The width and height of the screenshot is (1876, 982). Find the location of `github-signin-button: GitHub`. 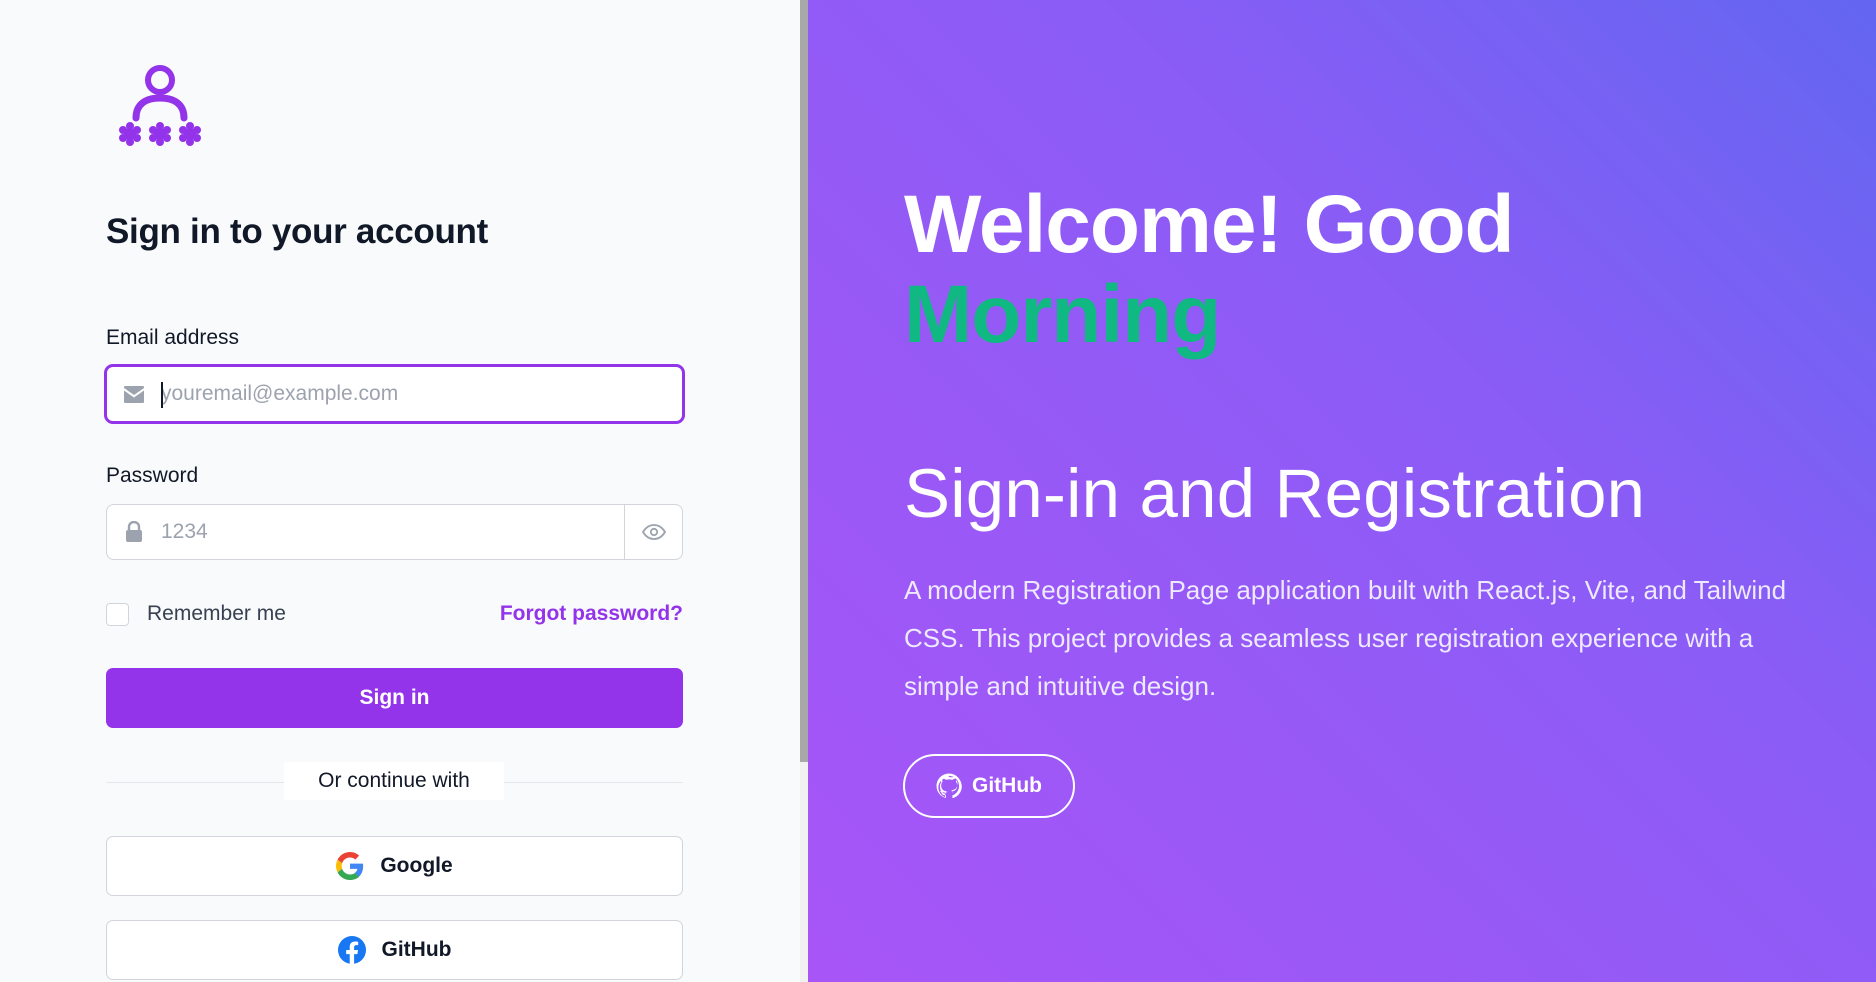

github-signin-button: GitHub is located at coordinates (394, 950).